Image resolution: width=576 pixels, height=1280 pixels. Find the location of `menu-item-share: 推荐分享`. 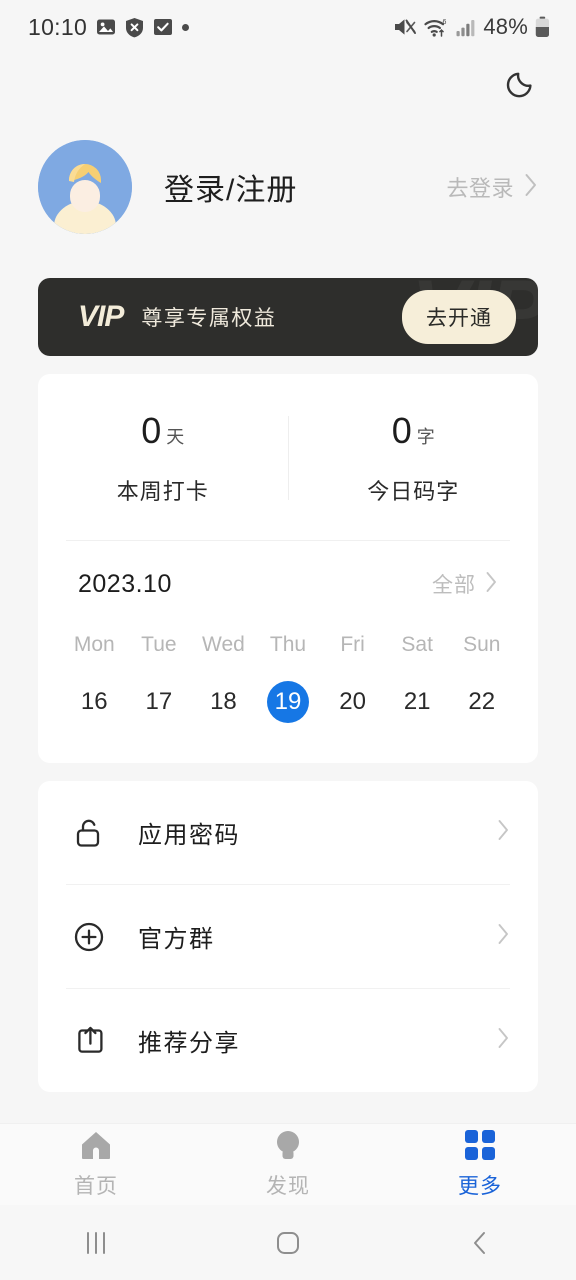

menu-item-share: 推荐分享 is located at coordinates (288, 1040).